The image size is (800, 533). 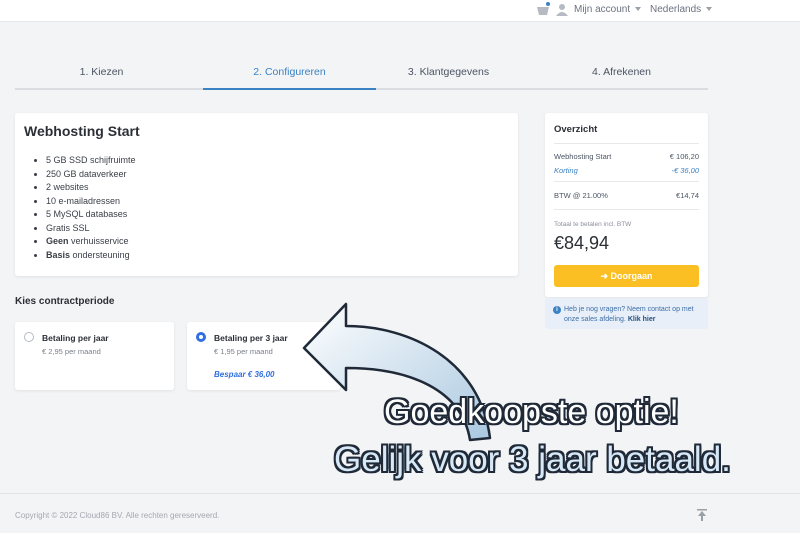 What do you see at coordinates (67, 187) in the screenshot?
I see `feature-text: 2 websites` at bounding box center [67, 187].